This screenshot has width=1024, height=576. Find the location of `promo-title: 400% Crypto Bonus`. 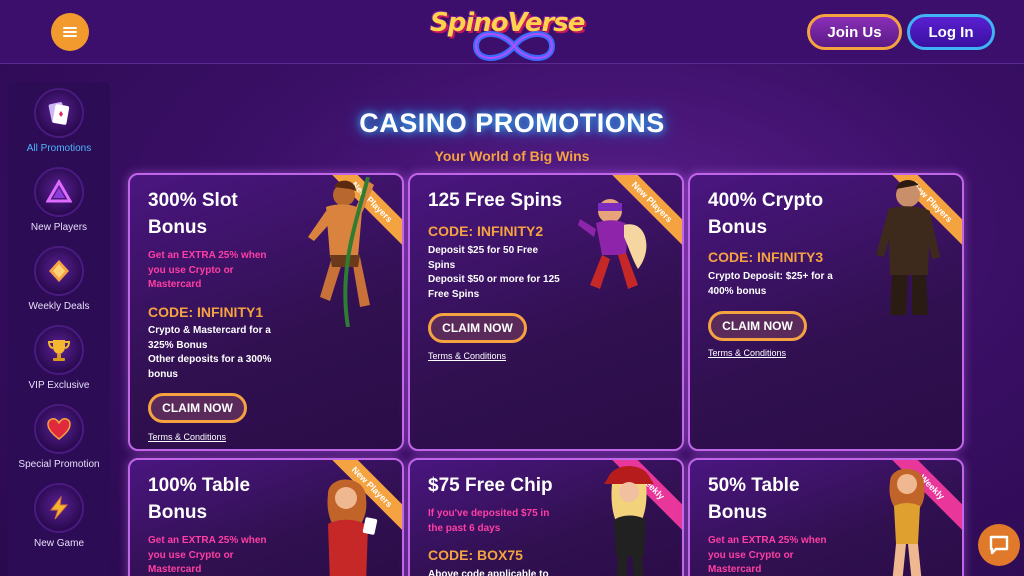

promo-title: 400% Crypto Bonus is located at coordinates (766, 214).